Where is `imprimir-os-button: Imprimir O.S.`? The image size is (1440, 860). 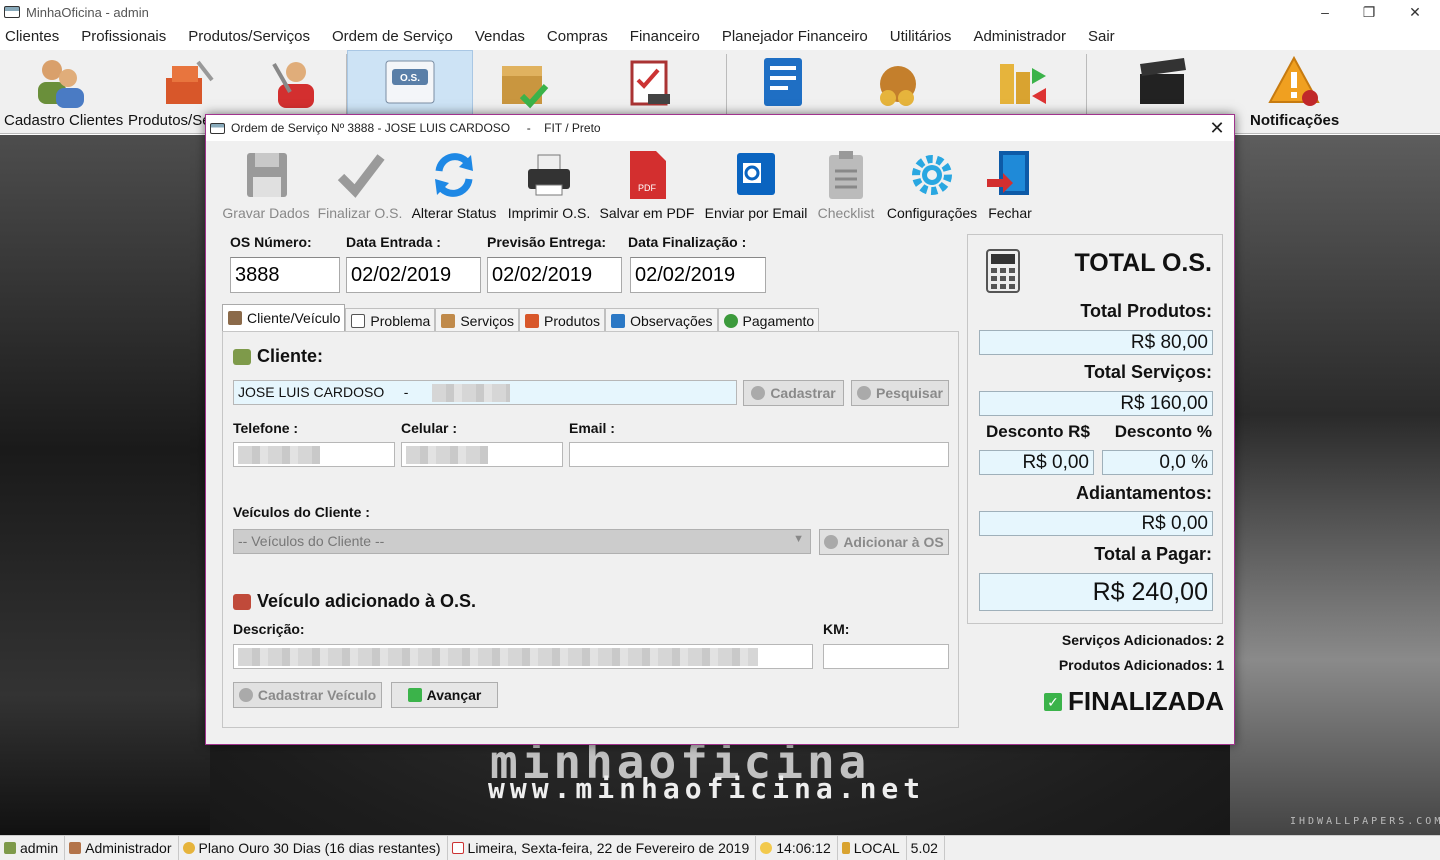
imprimir-os-button: Imprimir O.S. is located at coordinates (549, 187).